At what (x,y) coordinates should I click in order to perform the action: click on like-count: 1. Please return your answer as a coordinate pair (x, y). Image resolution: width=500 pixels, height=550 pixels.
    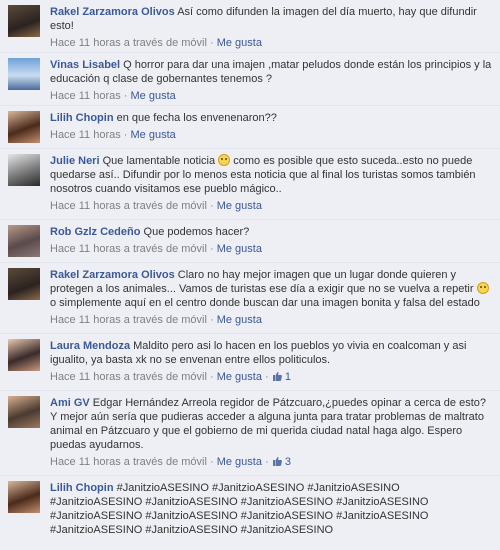
    Looking at the image, I should click on (281, 377).